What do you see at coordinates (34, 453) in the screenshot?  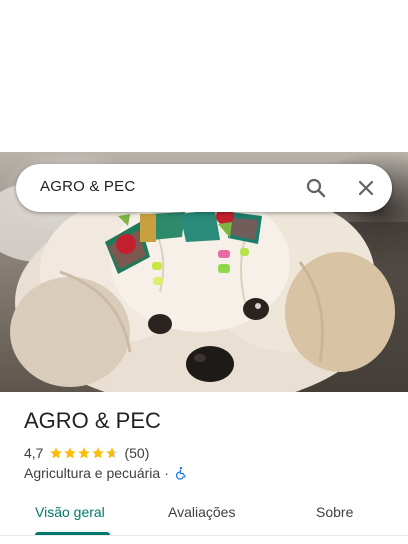 I see `rating-value: 4,7` at bounding box center [34, 453].